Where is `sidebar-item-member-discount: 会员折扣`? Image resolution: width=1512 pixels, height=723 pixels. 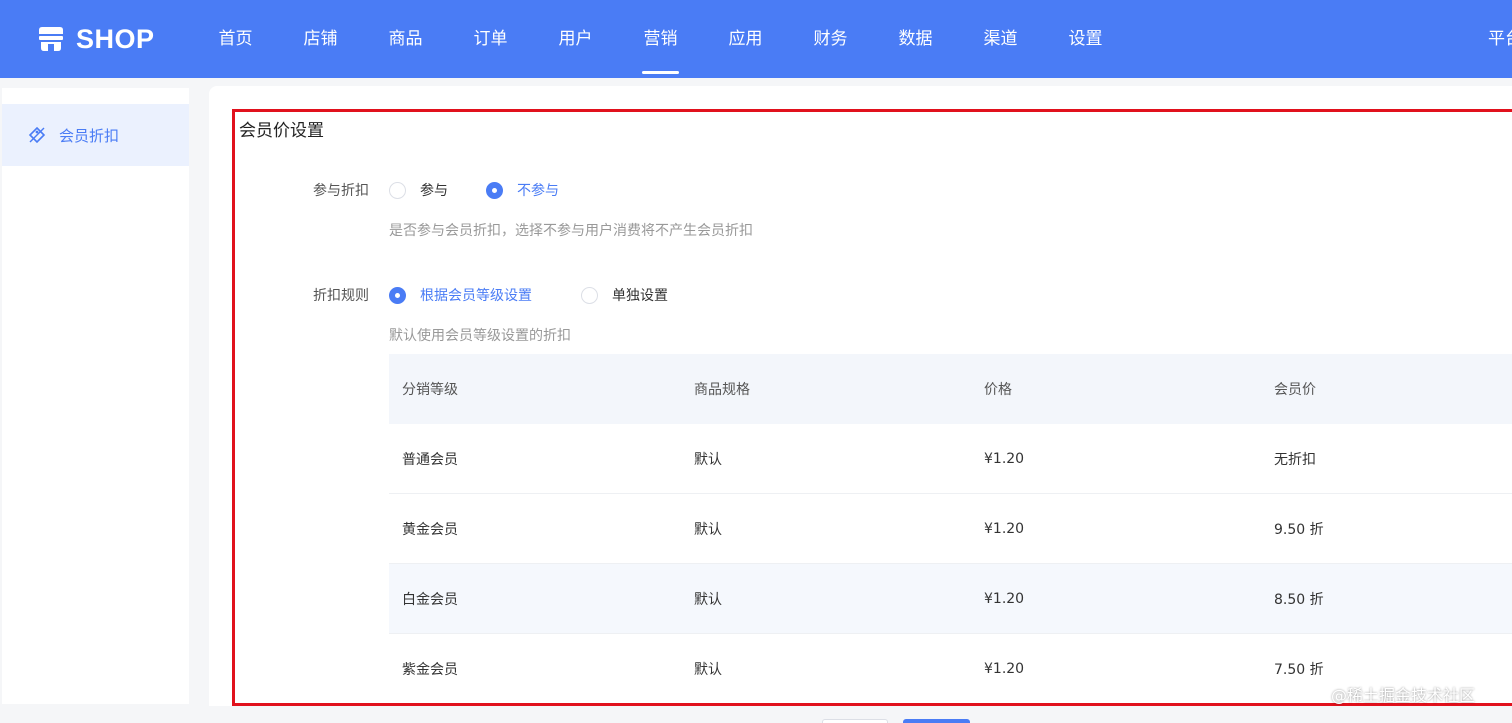
sidebar-item-member-discount: 会员折扣 is located at coordinates (95, 135).